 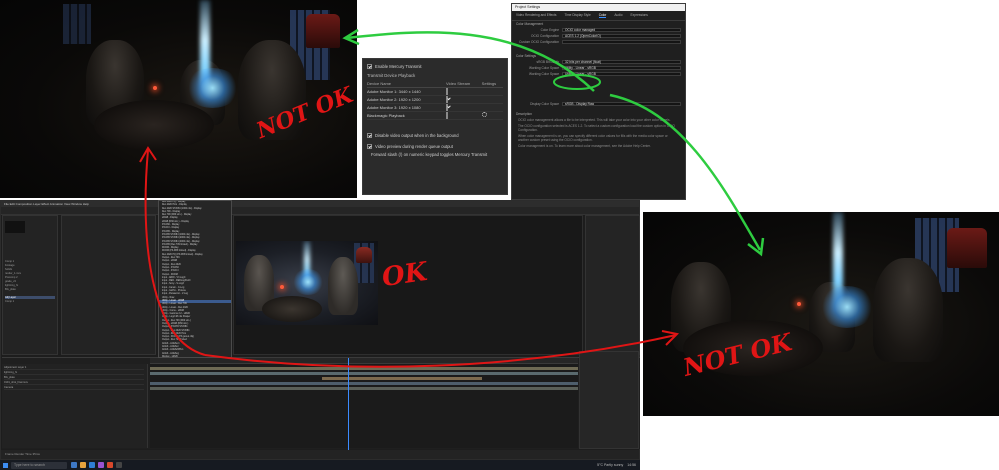 I want to click on custom-ocio-field, so click(x=621, y=42).